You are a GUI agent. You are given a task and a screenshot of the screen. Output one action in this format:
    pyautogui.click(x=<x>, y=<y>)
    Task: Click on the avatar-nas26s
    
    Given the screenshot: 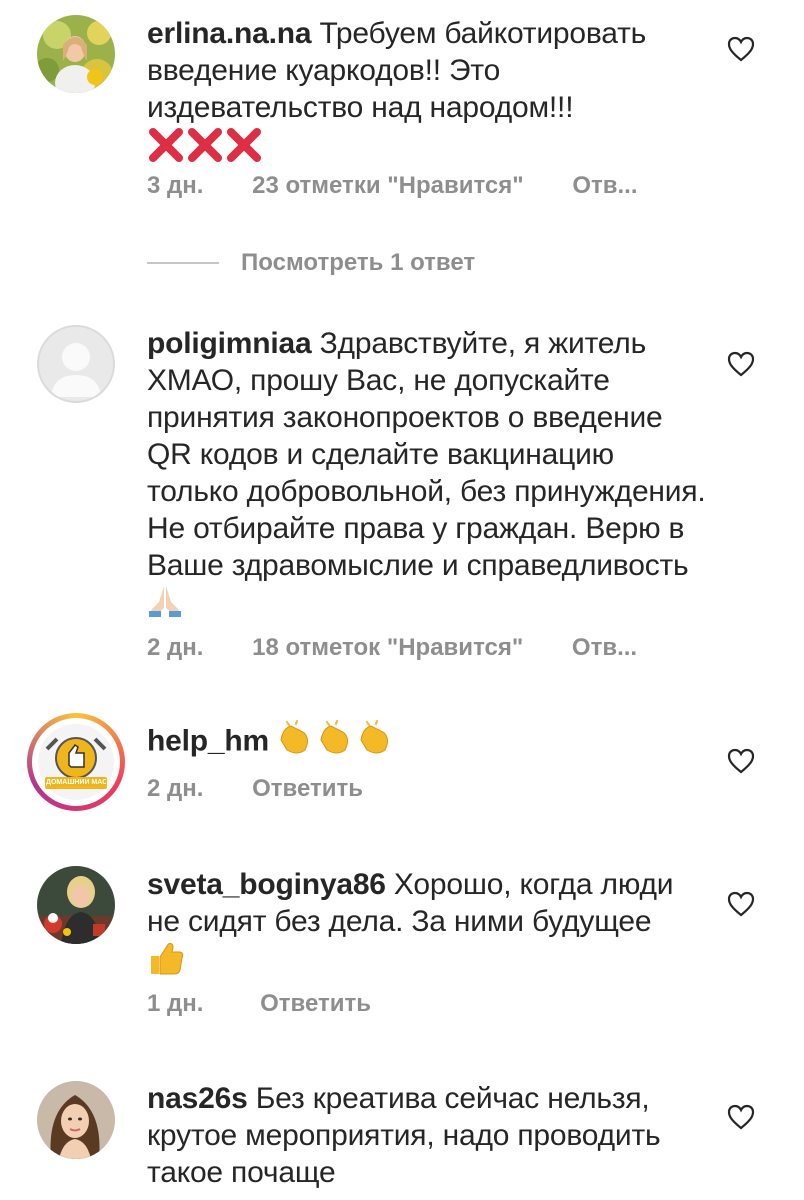 What is the action you would take?
    pyautogui.click(x=76, y=1120)
    